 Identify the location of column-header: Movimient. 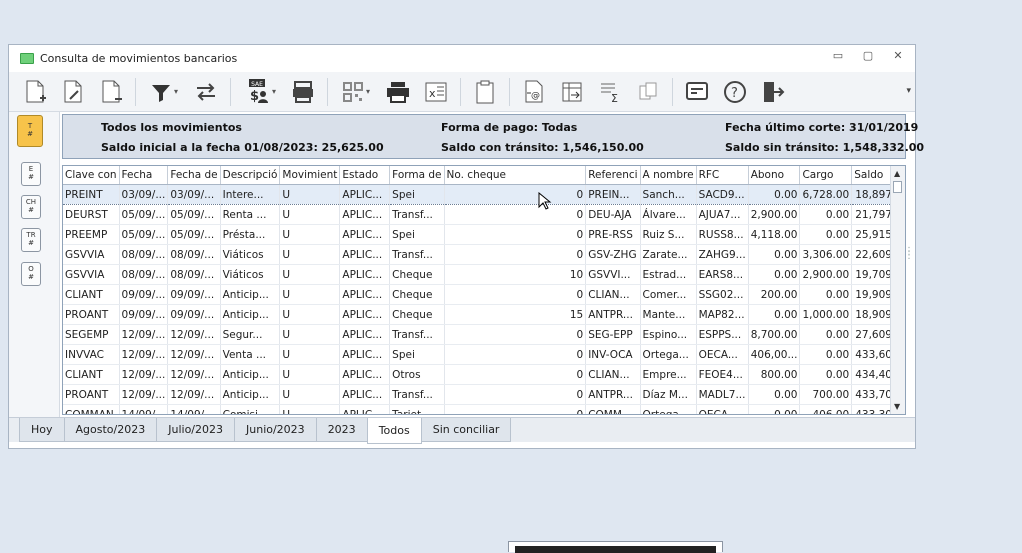
(310, 175).